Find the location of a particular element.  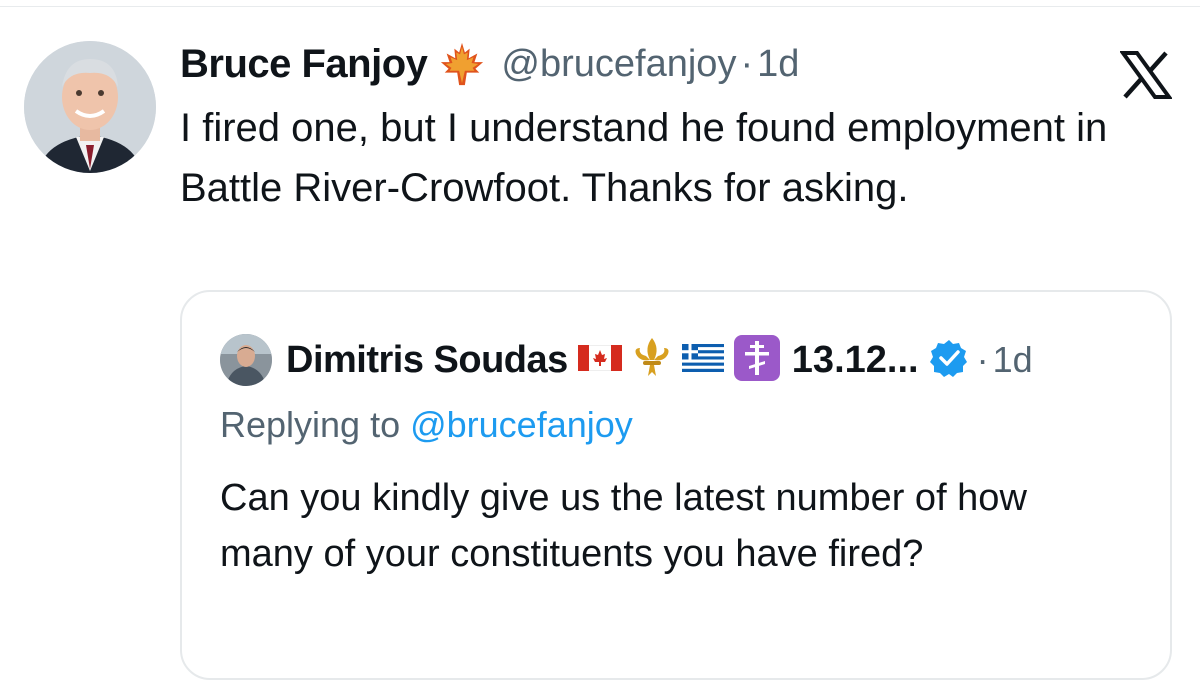

replying-to-line: Replying to @brucefanjoy is located at coordinates (426, 425).